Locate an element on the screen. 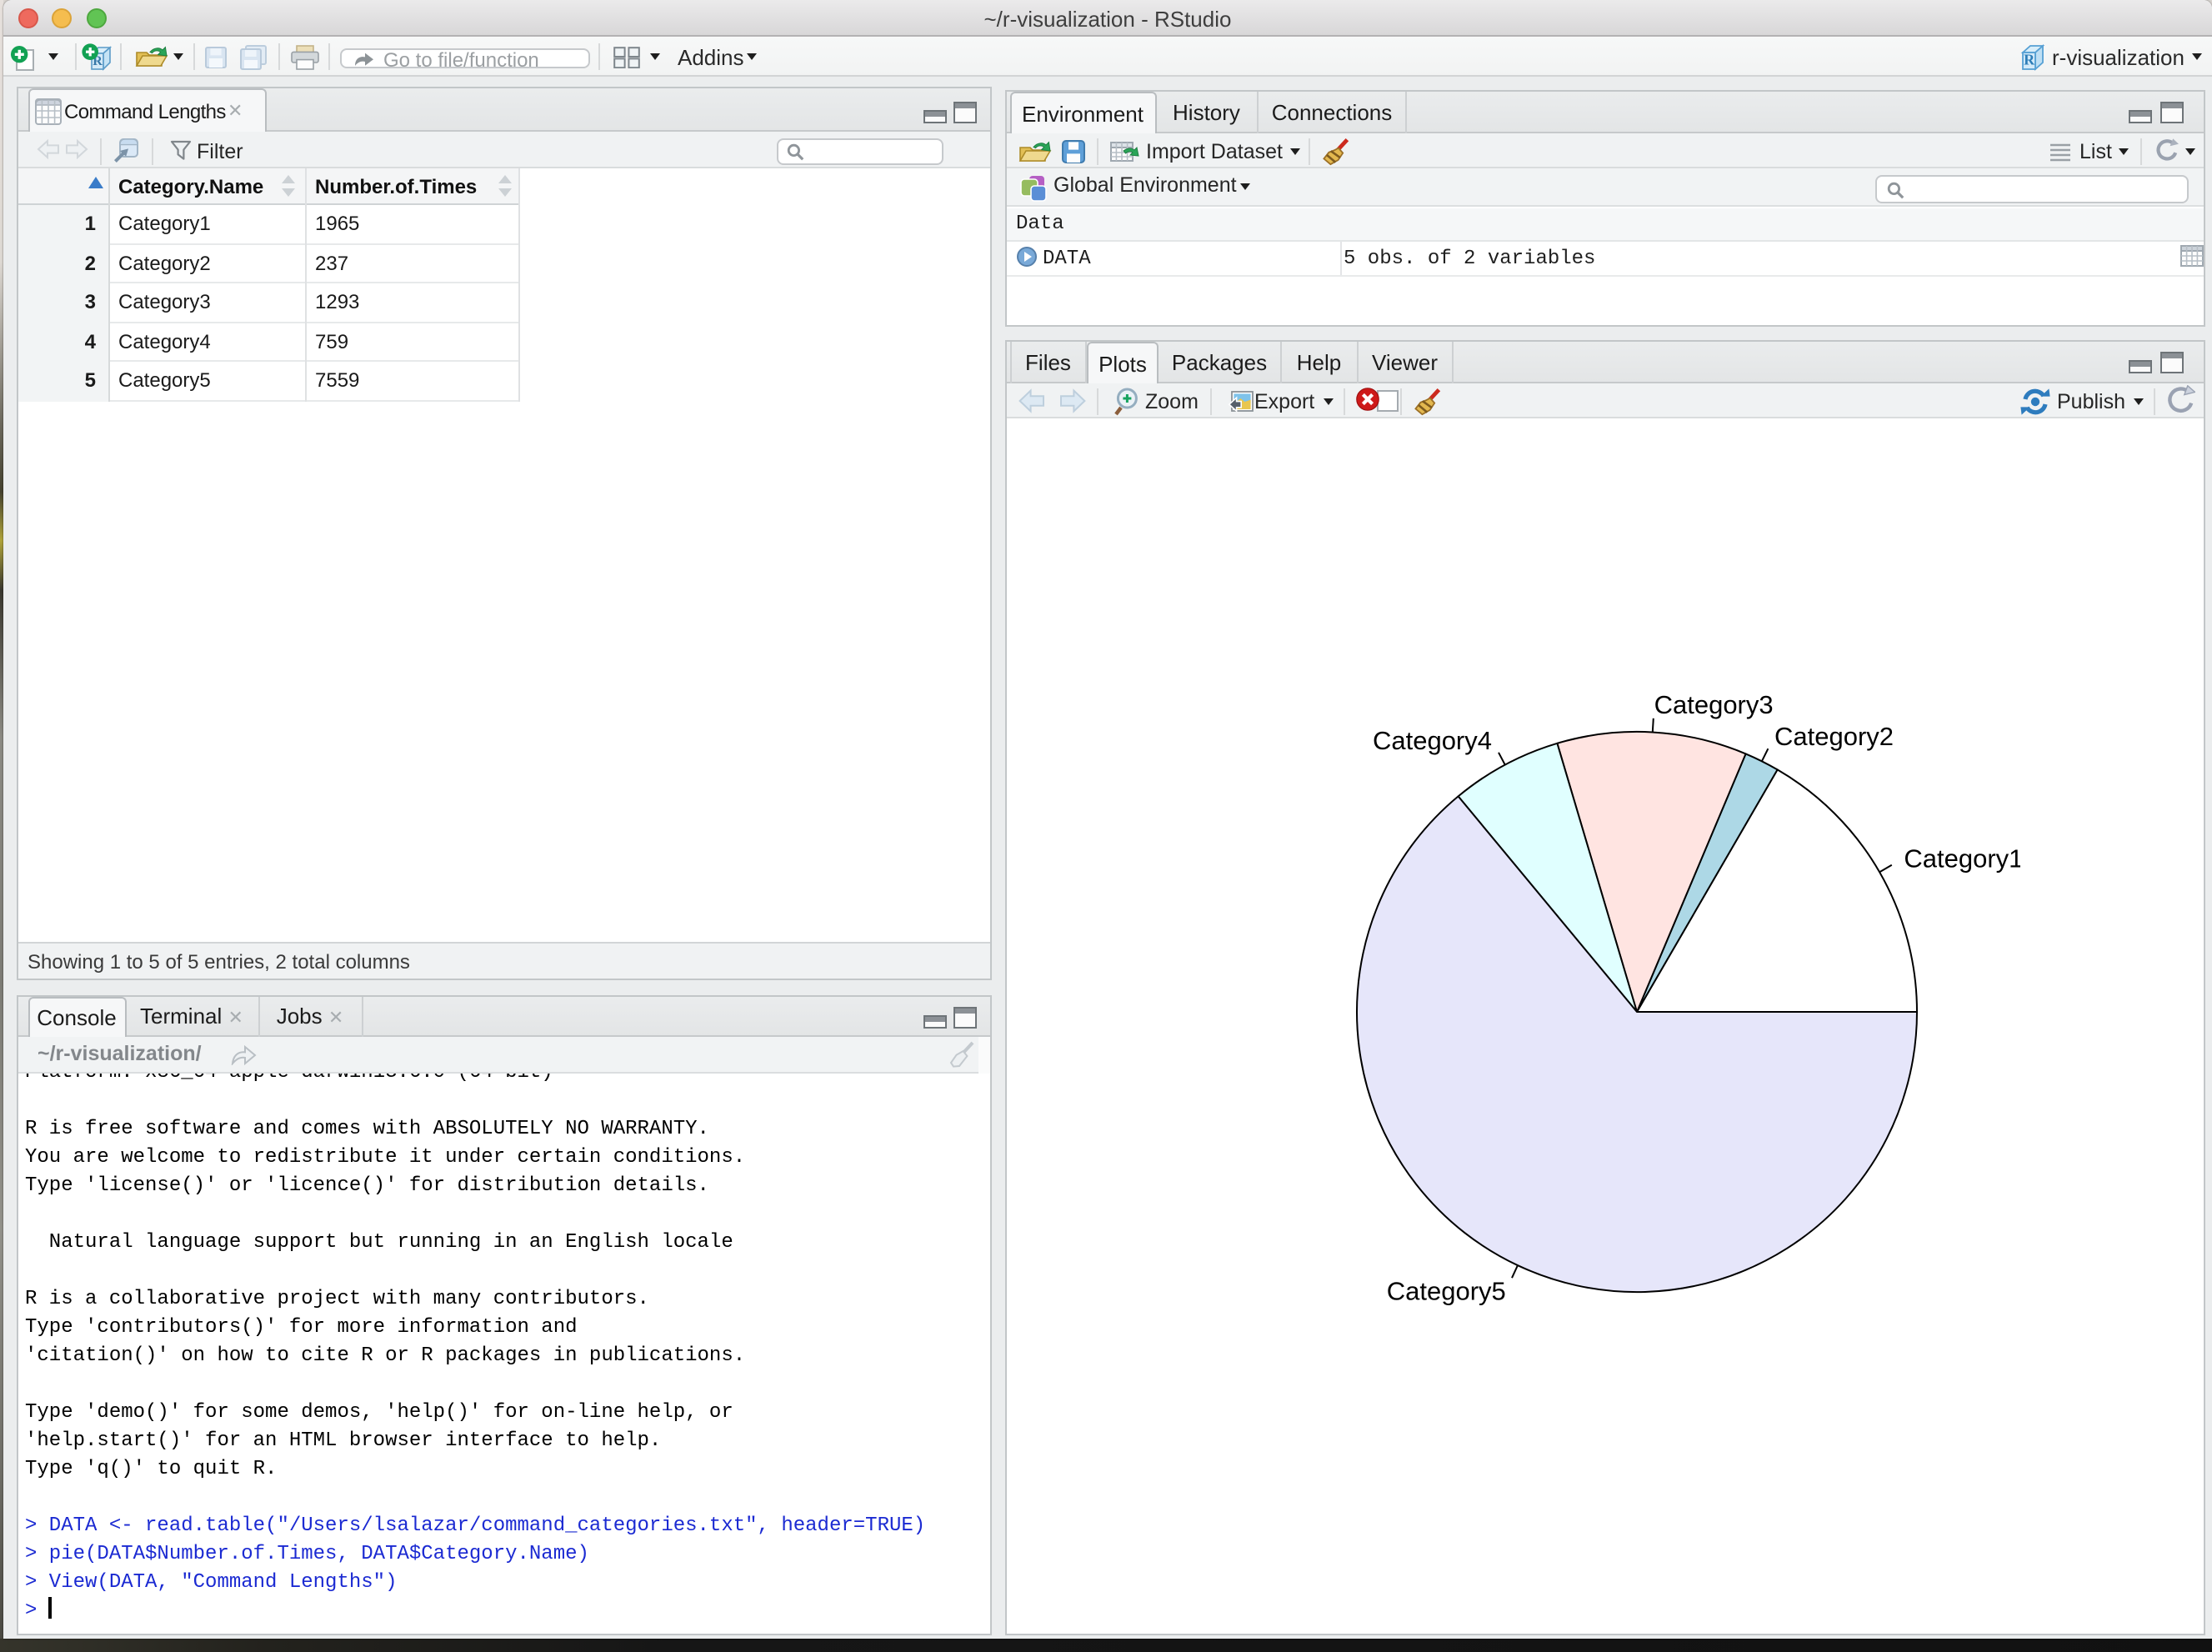 The height and width of the screenshot is (1652, 2212). svg-text: Category1 is located at coordinates (1962, 859).